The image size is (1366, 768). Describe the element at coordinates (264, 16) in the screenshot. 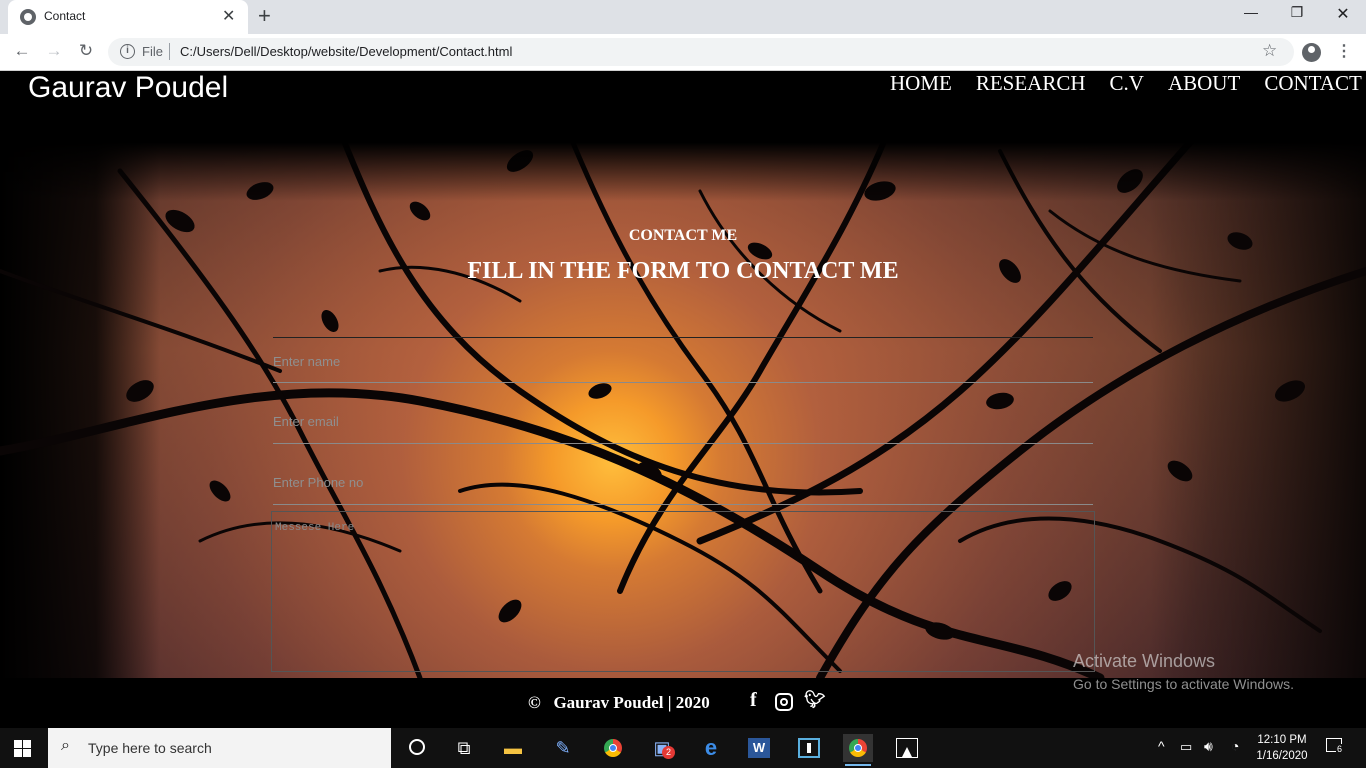

I see `new-tab-button: +` at that location.